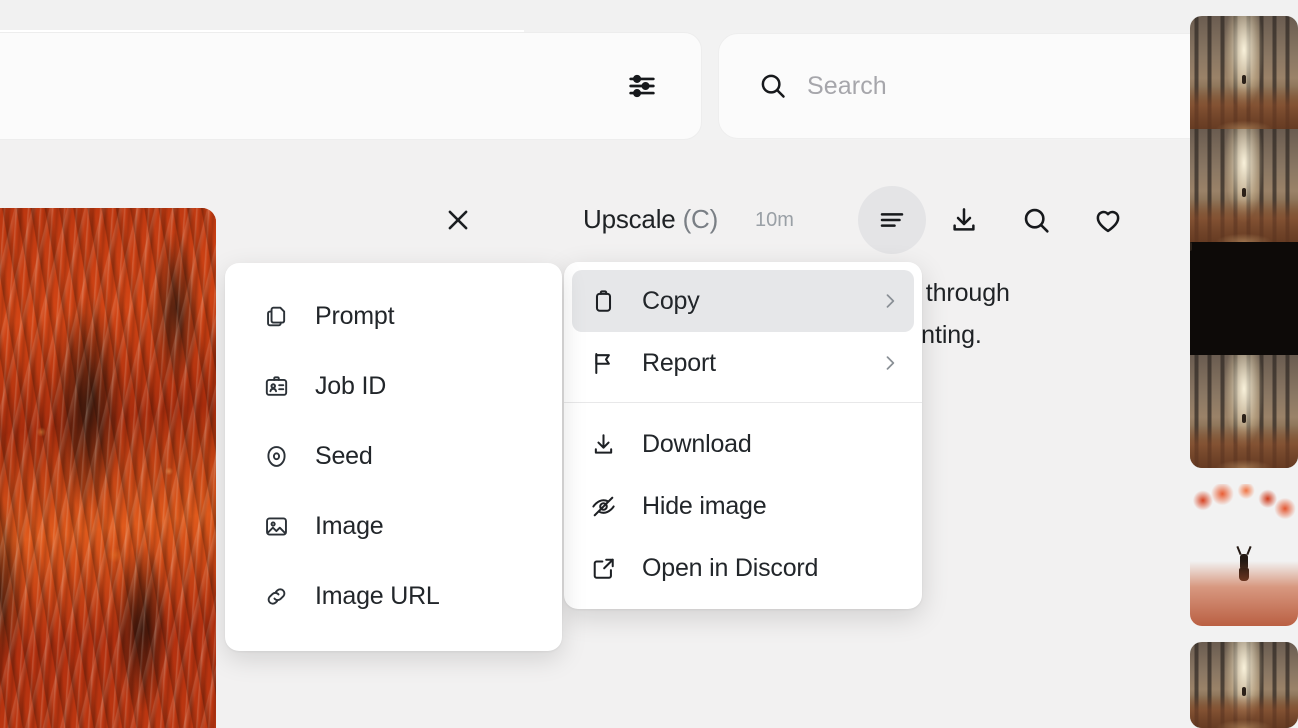  I want to click on context-menu-item-open-in-discord: Open in Discord, so click(743, 568).